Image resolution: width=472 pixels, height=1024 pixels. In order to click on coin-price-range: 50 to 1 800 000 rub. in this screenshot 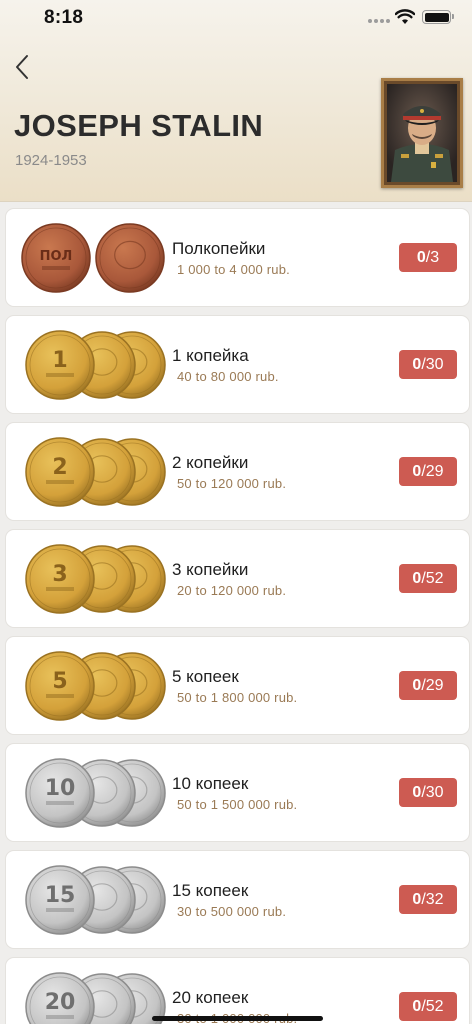, I will do `click(237, 697)`.